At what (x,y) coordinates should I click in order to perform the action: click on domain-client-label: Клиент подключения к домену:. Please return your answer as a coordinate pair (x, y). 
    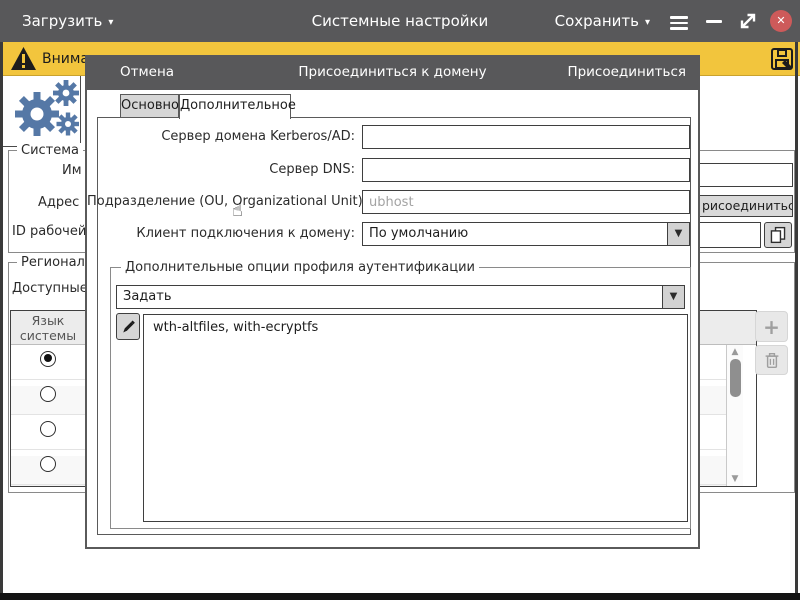
    Looking at the image, I should click on (245, 233).